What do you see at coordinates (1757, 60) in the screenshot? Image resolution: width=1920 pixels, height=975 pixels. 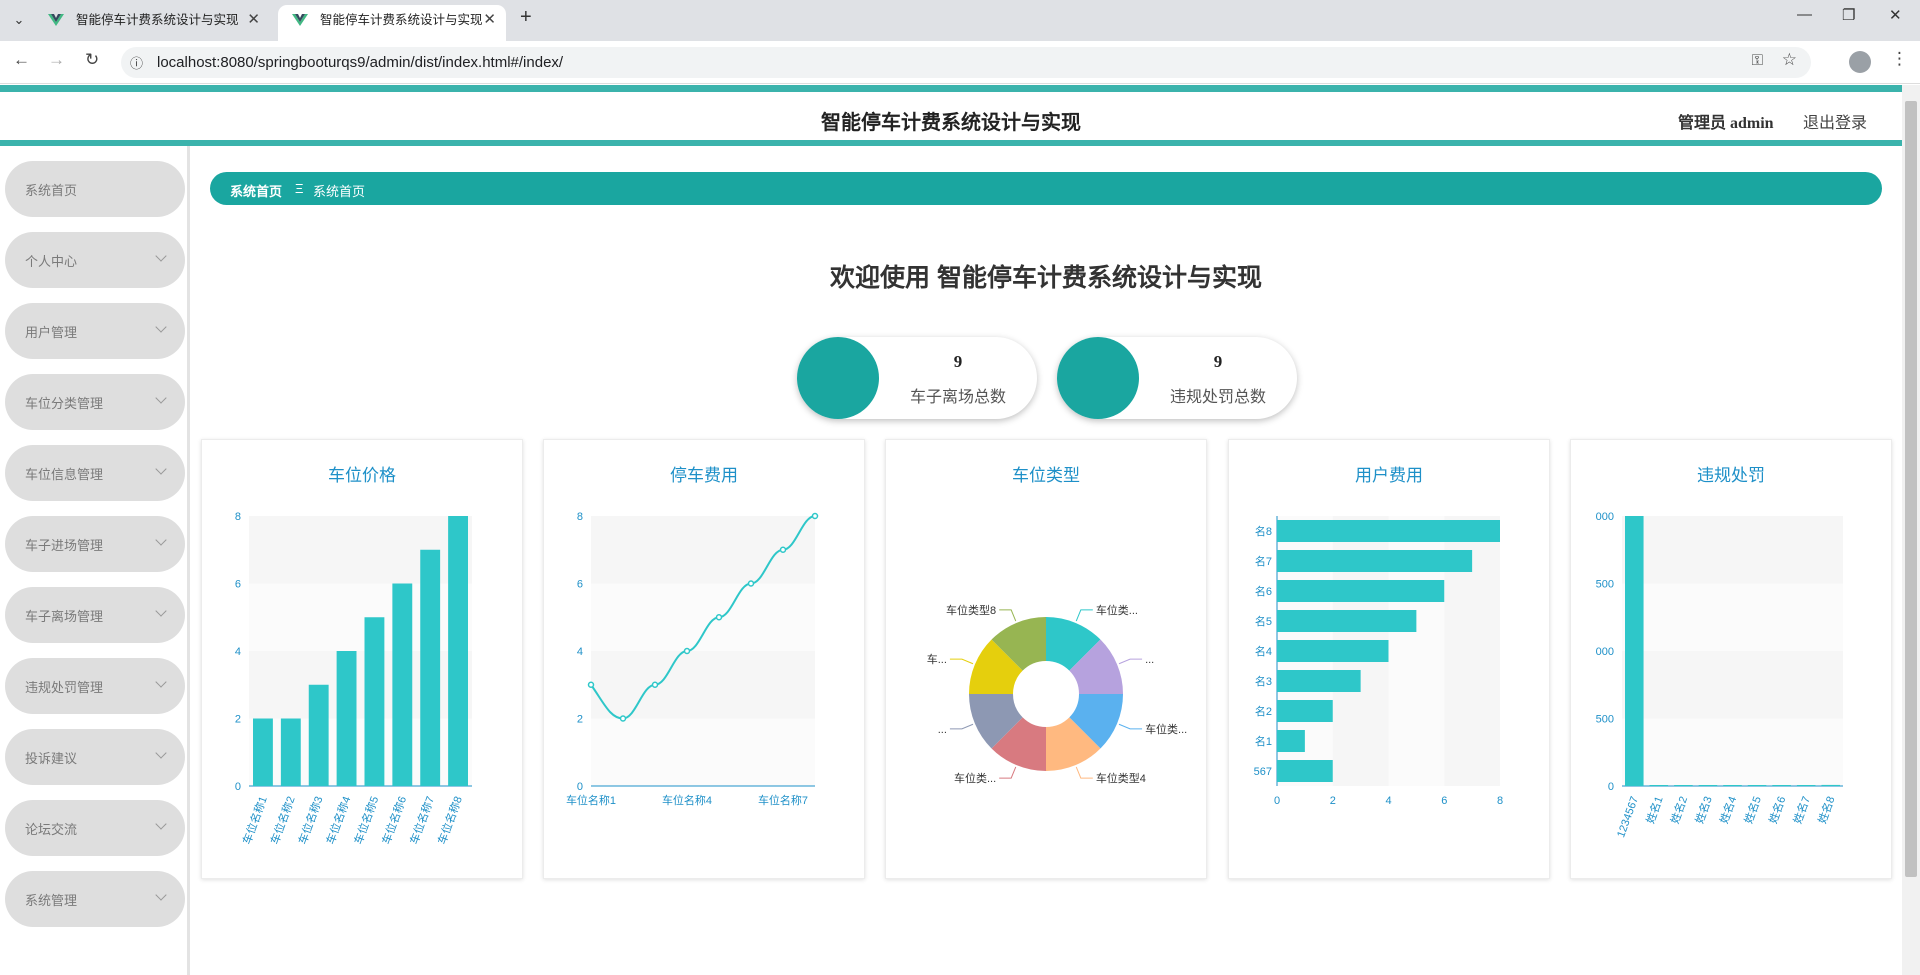 I see `password-key-icon: ⚿` at bounding box center [1757, 60].